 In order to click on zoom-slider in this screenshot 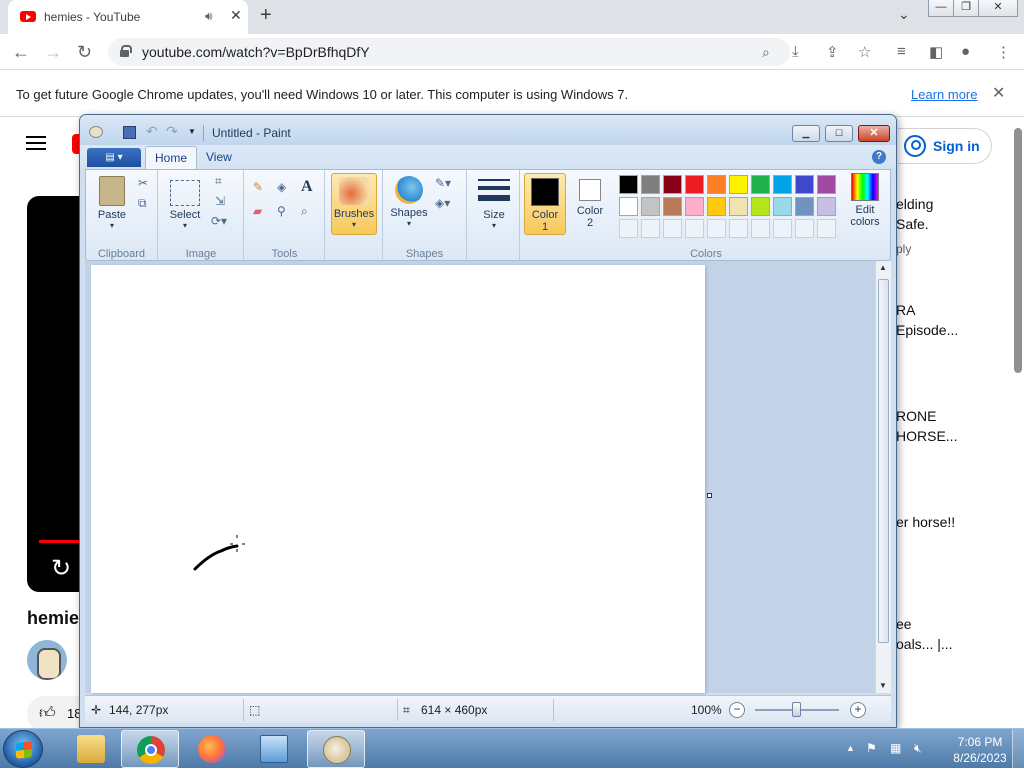, I will do `click(797, 709)`.